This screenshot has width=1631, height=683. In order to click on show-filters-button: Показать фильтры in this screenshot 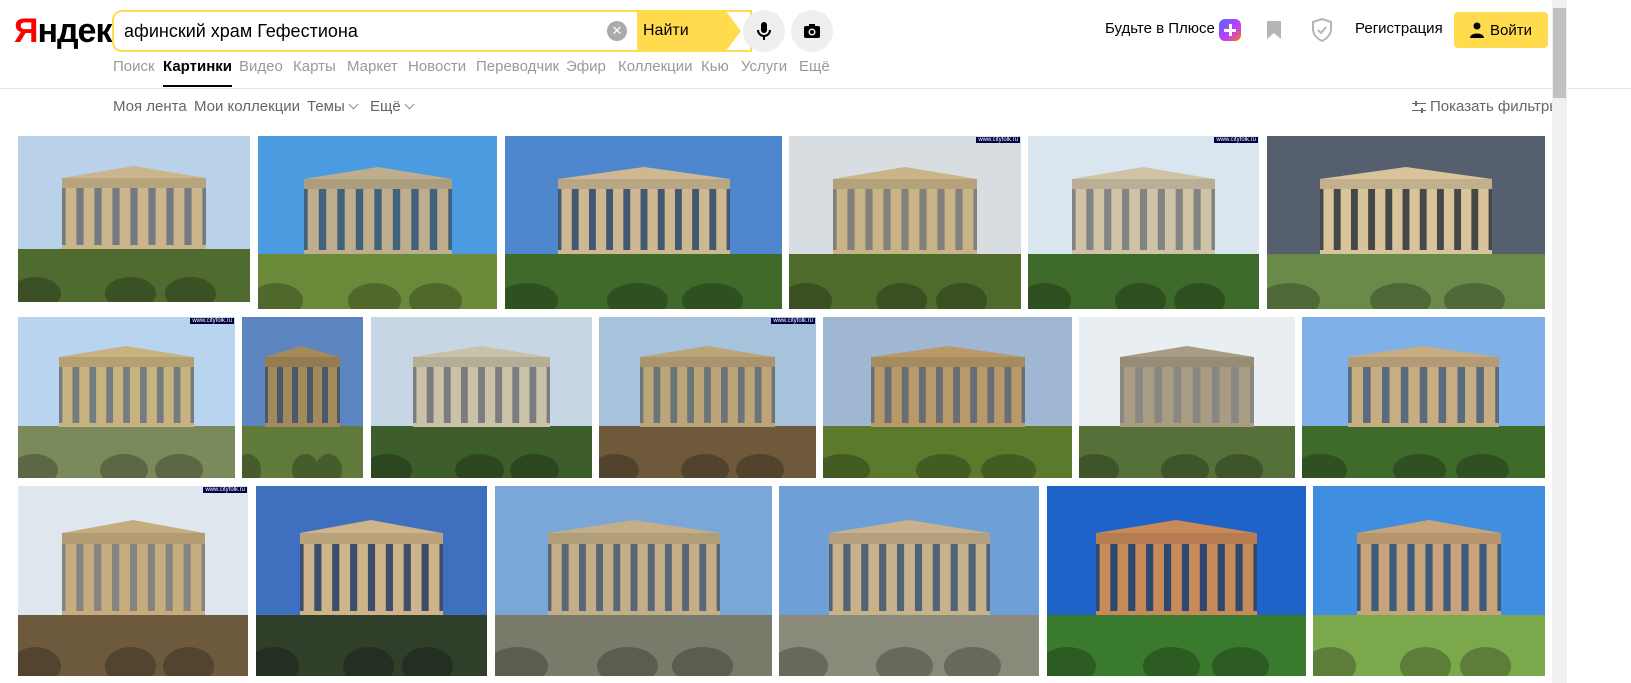, I will do `click(1486, 107)`.